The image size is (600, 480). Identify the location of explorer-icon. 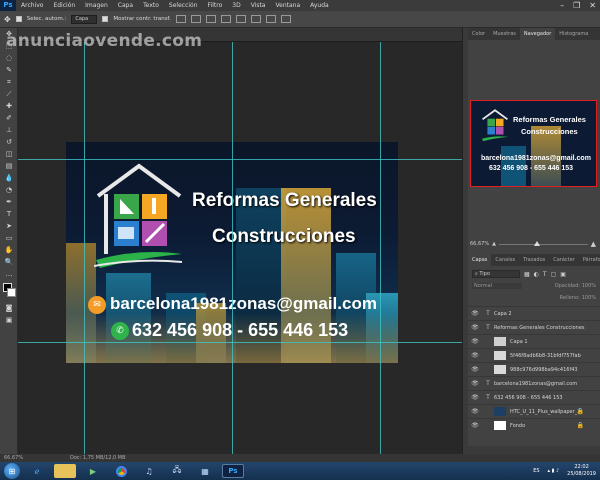
(65, 471).